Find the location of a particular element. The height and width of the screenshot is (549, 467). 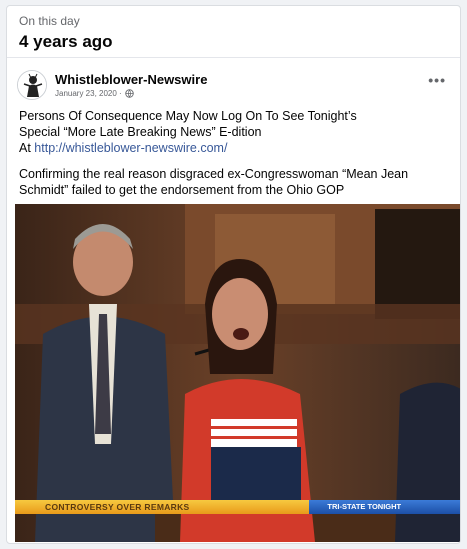

page-avatar is located at coordinates (32, 85).